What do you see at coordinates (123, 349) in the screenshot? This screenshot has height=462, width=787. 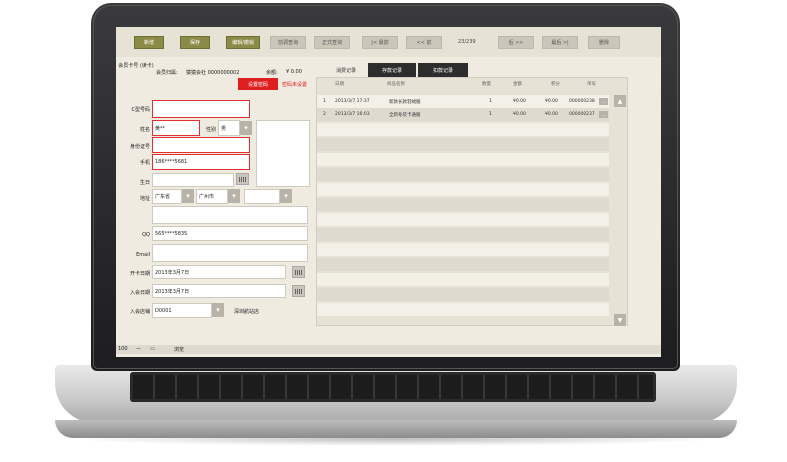 I see `zoom-level: 100` at bounding box center [123, 349].